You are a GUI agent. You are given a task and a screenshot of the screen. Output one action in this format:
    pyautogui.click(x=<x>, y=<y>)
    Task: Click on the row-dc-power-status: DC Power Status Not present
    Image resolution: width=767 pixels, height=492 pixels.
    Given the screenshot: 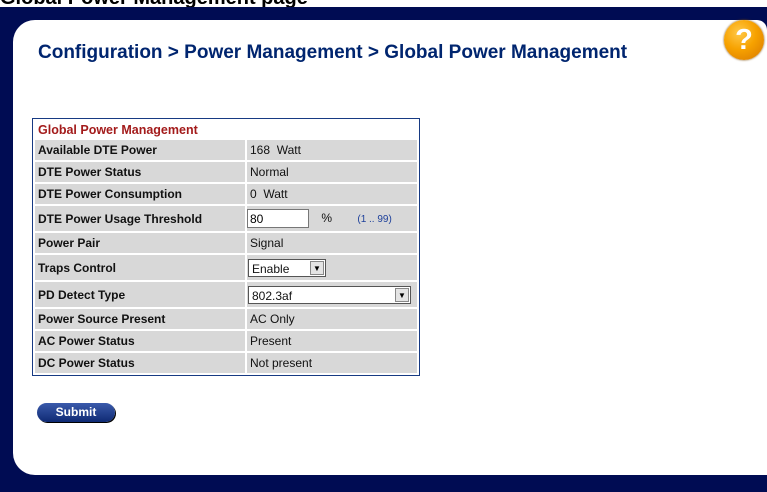 What is the action you would take?
    pyautogui.click(x=226, y=363)
    